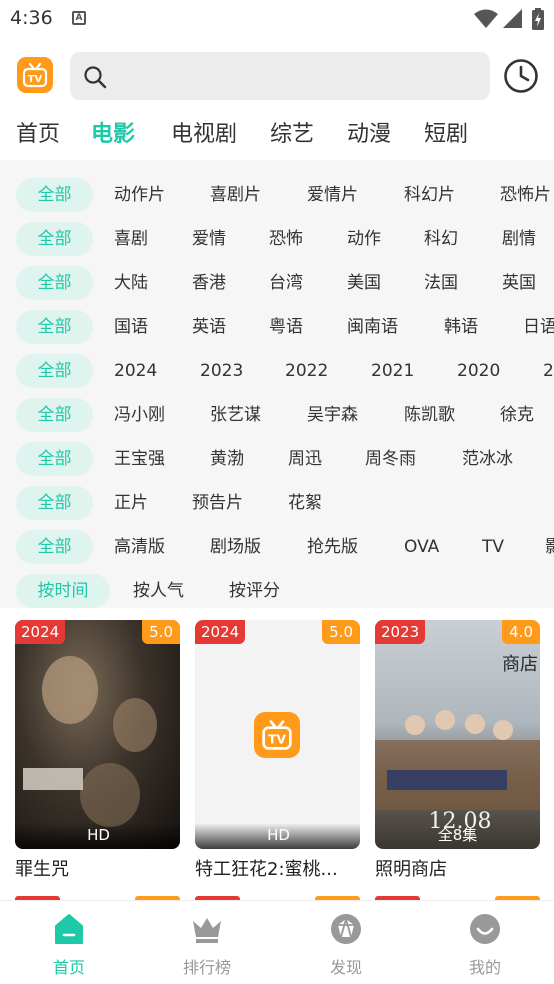 This screenshot has width=554, height=984. I want to click on filter-chip: 2024, so click(135, 371).